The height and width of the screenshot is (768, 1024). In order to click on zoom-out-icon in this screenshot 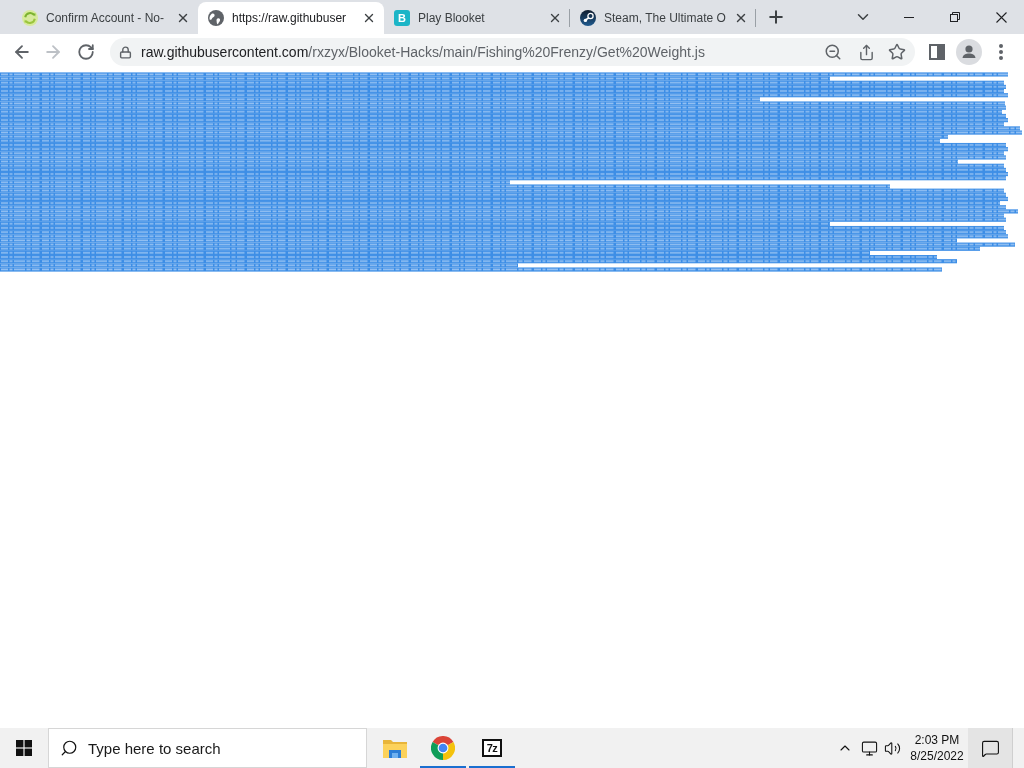, I will do `click(833, 52)`.